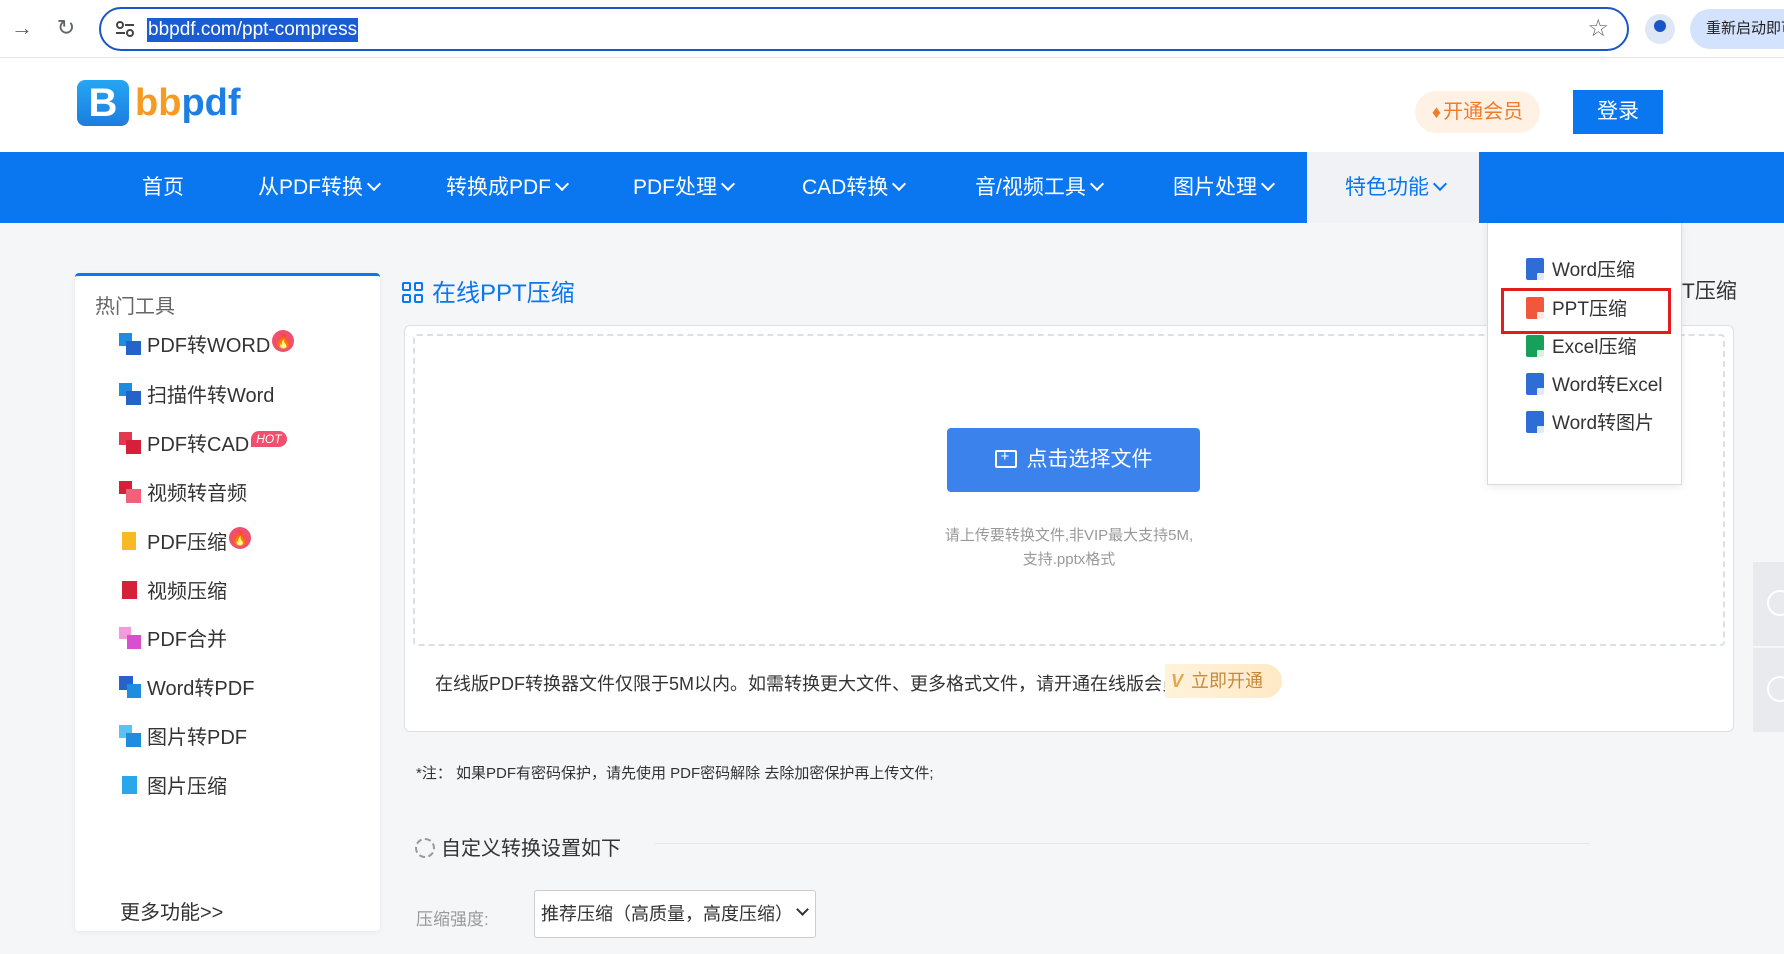  Describe the element at coordinates (1709, 291) in the screenshot. I see `page-title-fragment: T压缩` at that location.